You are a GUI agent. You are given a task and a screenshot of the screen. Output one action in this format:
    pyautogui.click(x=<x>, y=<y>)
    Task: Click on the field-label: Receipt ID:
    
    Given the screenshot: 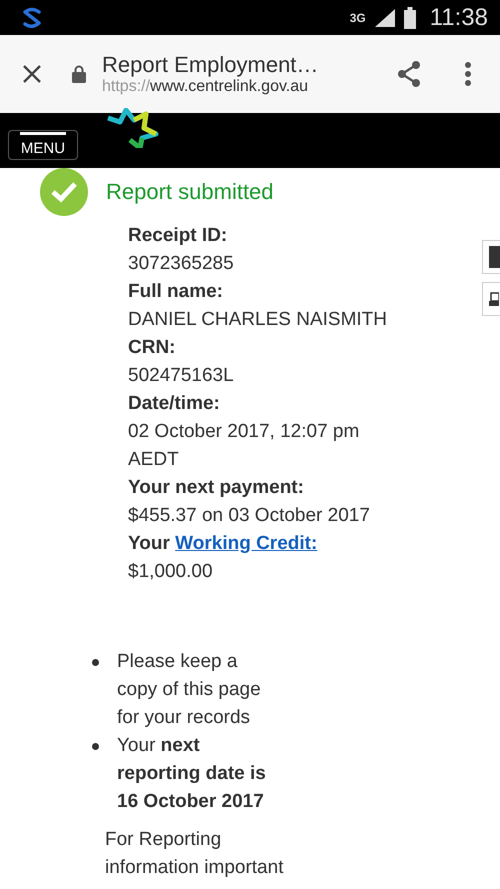 What is the action you would take?
    pyautogui.click(x=178, y=236)
    